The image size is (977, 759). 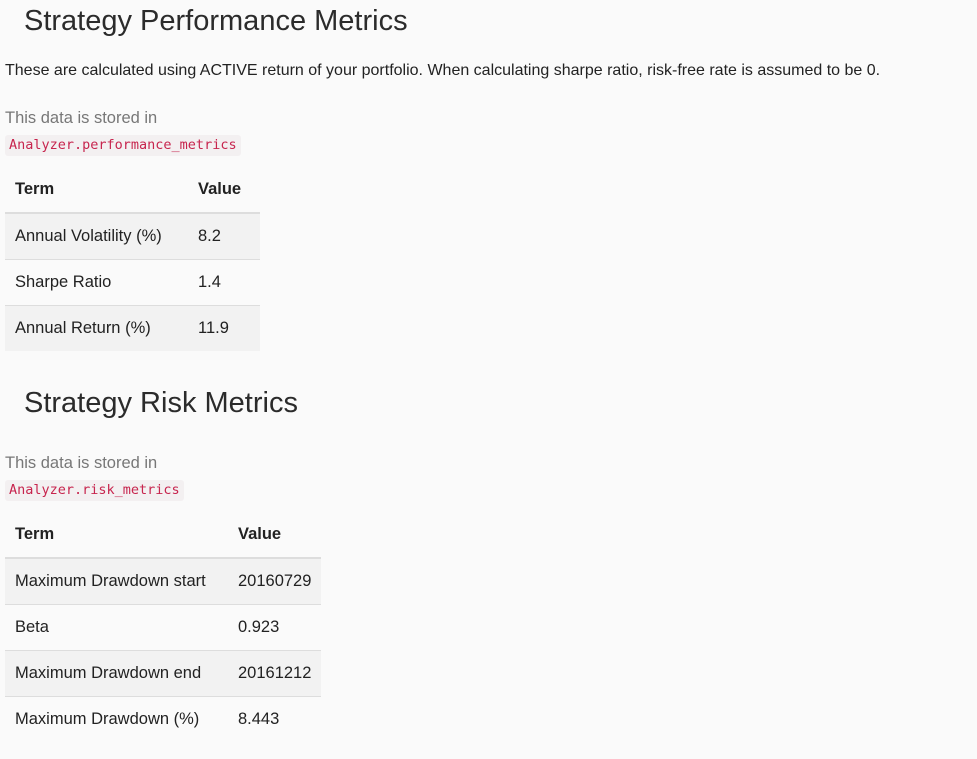 What do you see at coordinates (275, 627) in the screenshot?
I see `value-cell: 0.923` at bounding box center [275, 627].